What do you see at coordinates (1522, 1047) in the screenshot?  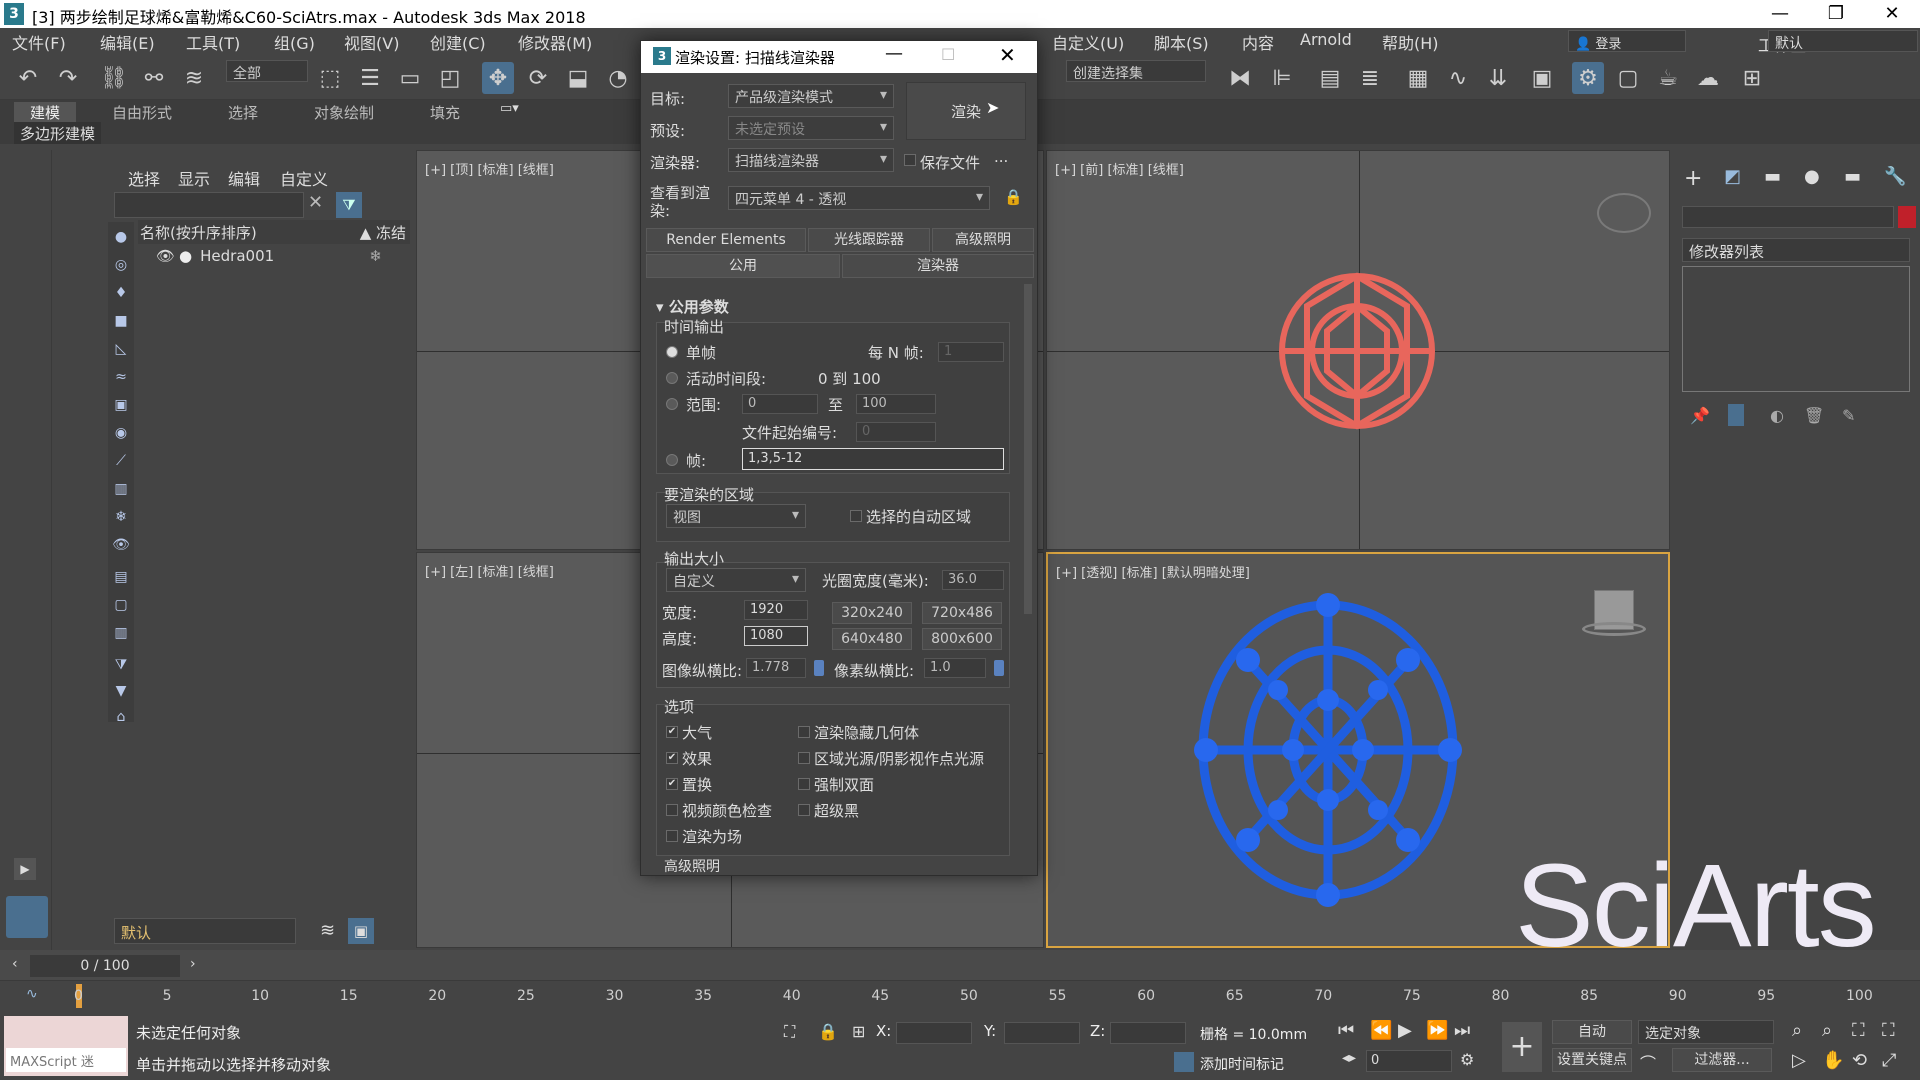 I see `set-key-icon: +` at bounding box center [1522, 1047].